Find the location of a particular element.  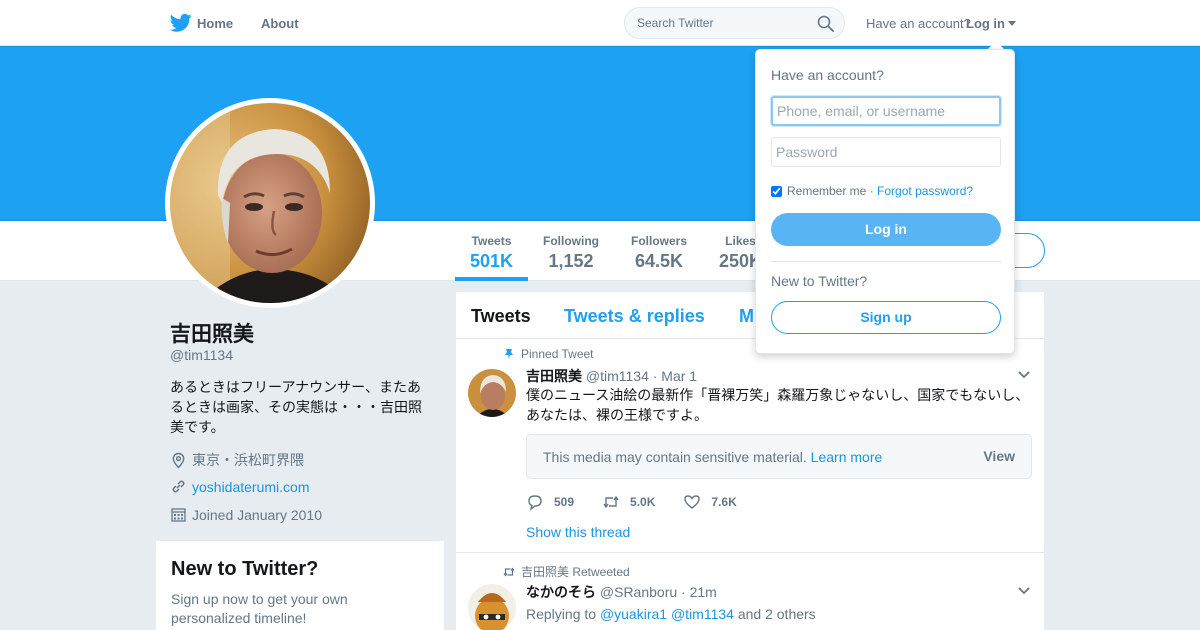

forgot-password-link: Forgot password? is located at coordinates (925, 191).